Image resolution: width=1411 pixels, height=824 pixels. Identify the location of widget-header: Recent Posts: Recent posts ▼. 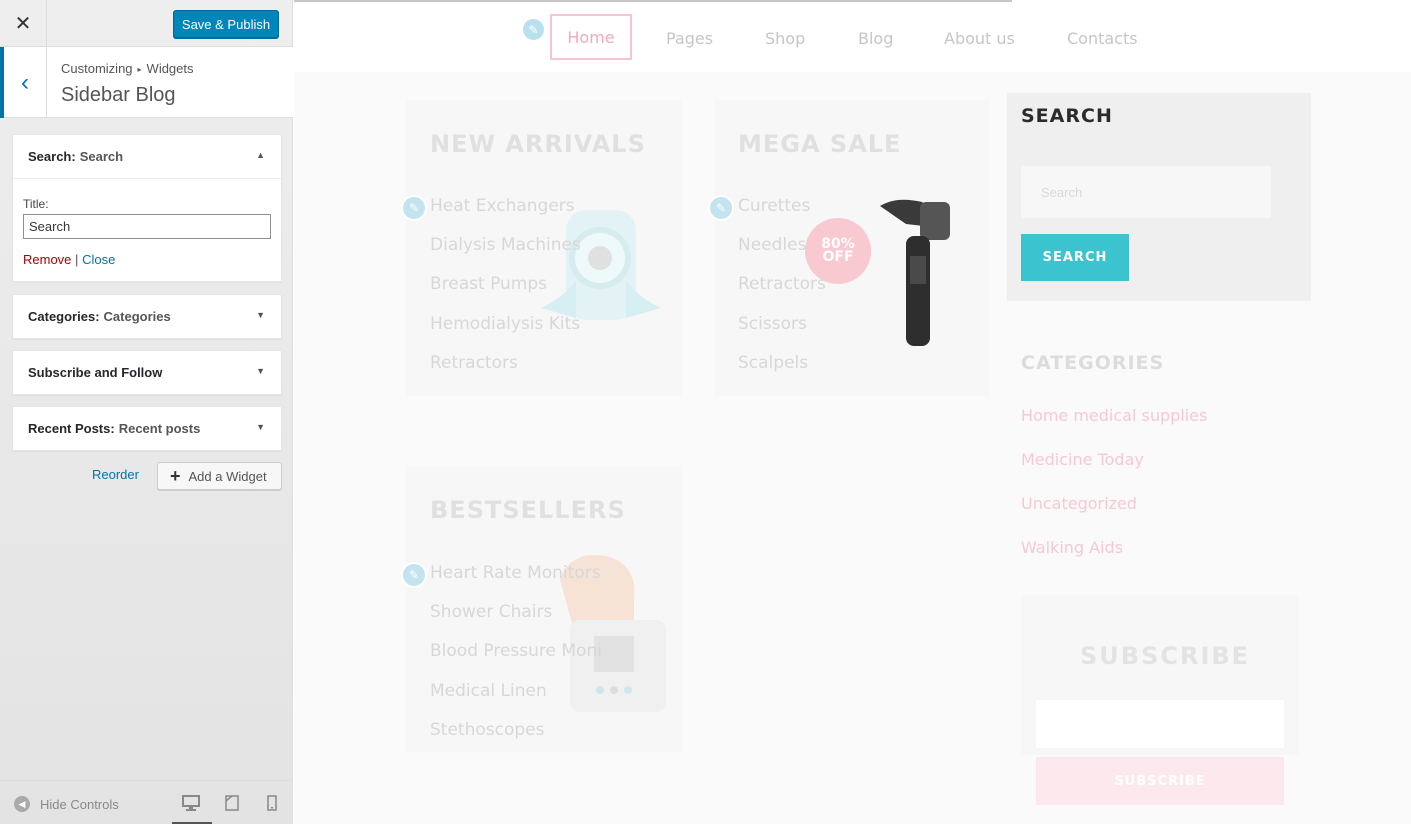
(147, 428).